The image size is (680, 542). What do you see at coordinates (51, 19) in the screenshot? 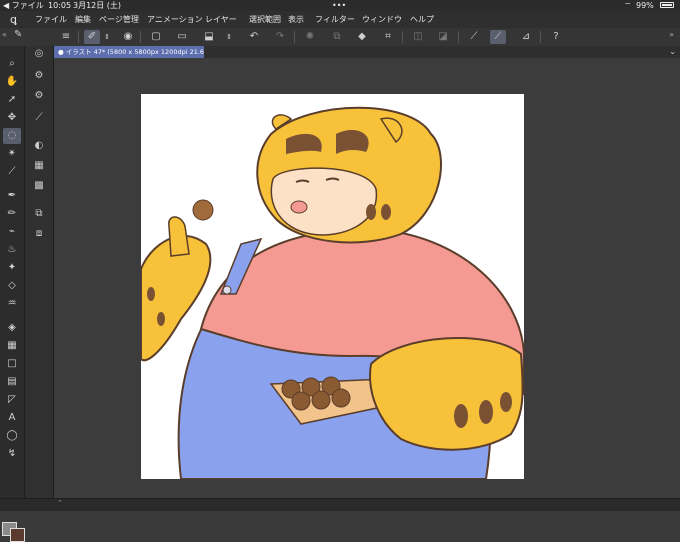
I see `menu-file: ファイル` at bounding box center [51, 19].